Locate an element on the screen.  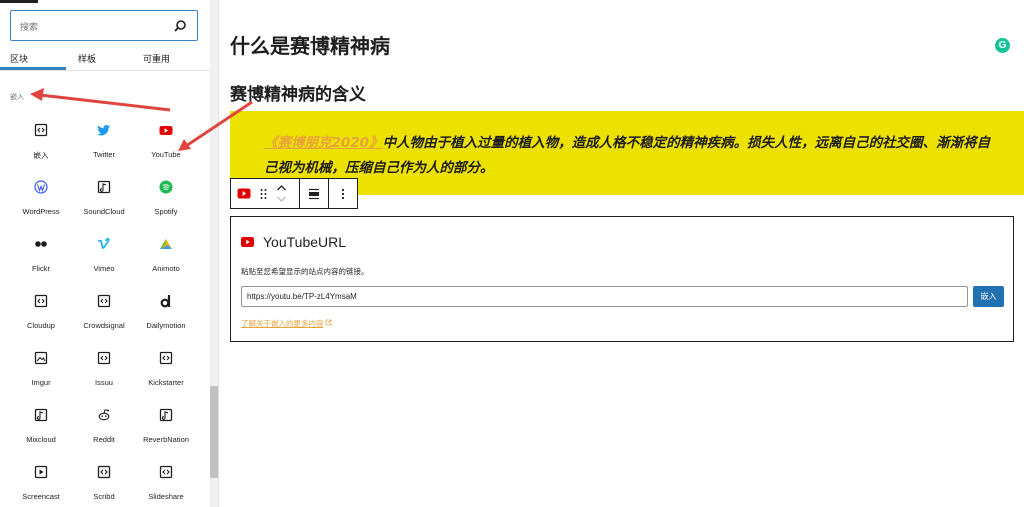
block-cloudup: Cloudup is located at coordinates (41, 314).